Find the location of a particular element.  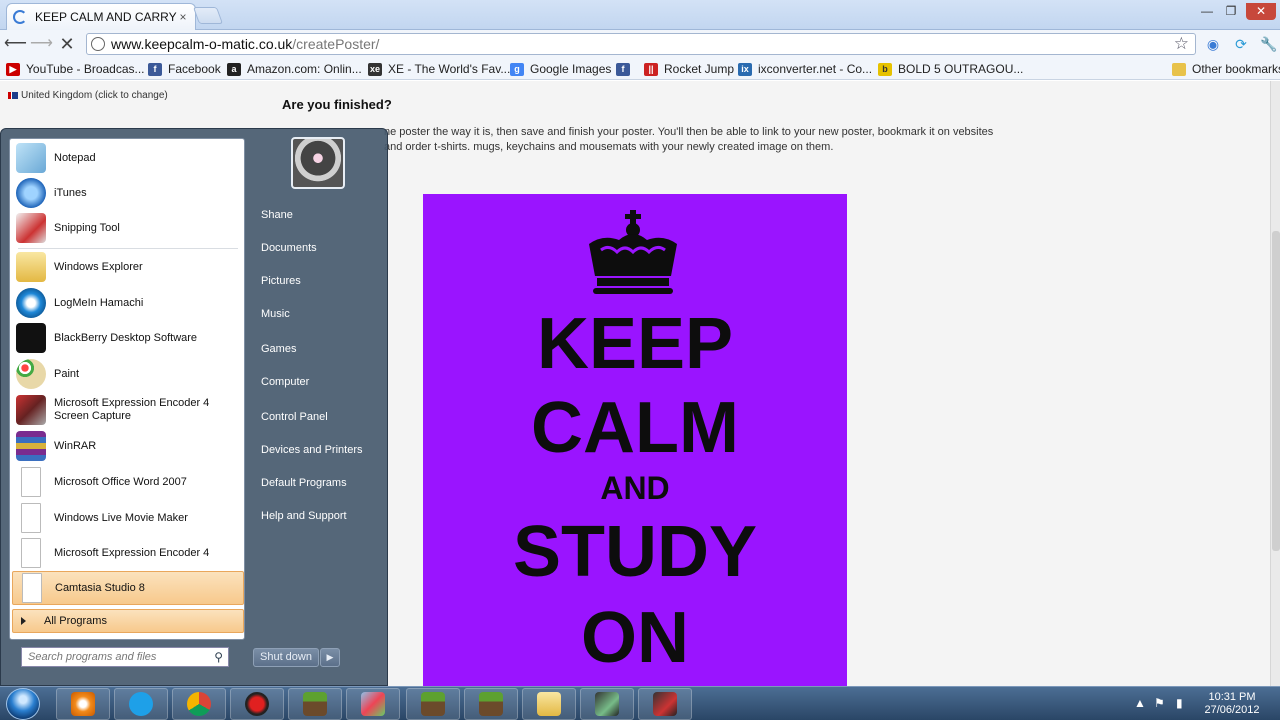

clock-date: 27/06/2012 is located at coordinates (1232, 710).